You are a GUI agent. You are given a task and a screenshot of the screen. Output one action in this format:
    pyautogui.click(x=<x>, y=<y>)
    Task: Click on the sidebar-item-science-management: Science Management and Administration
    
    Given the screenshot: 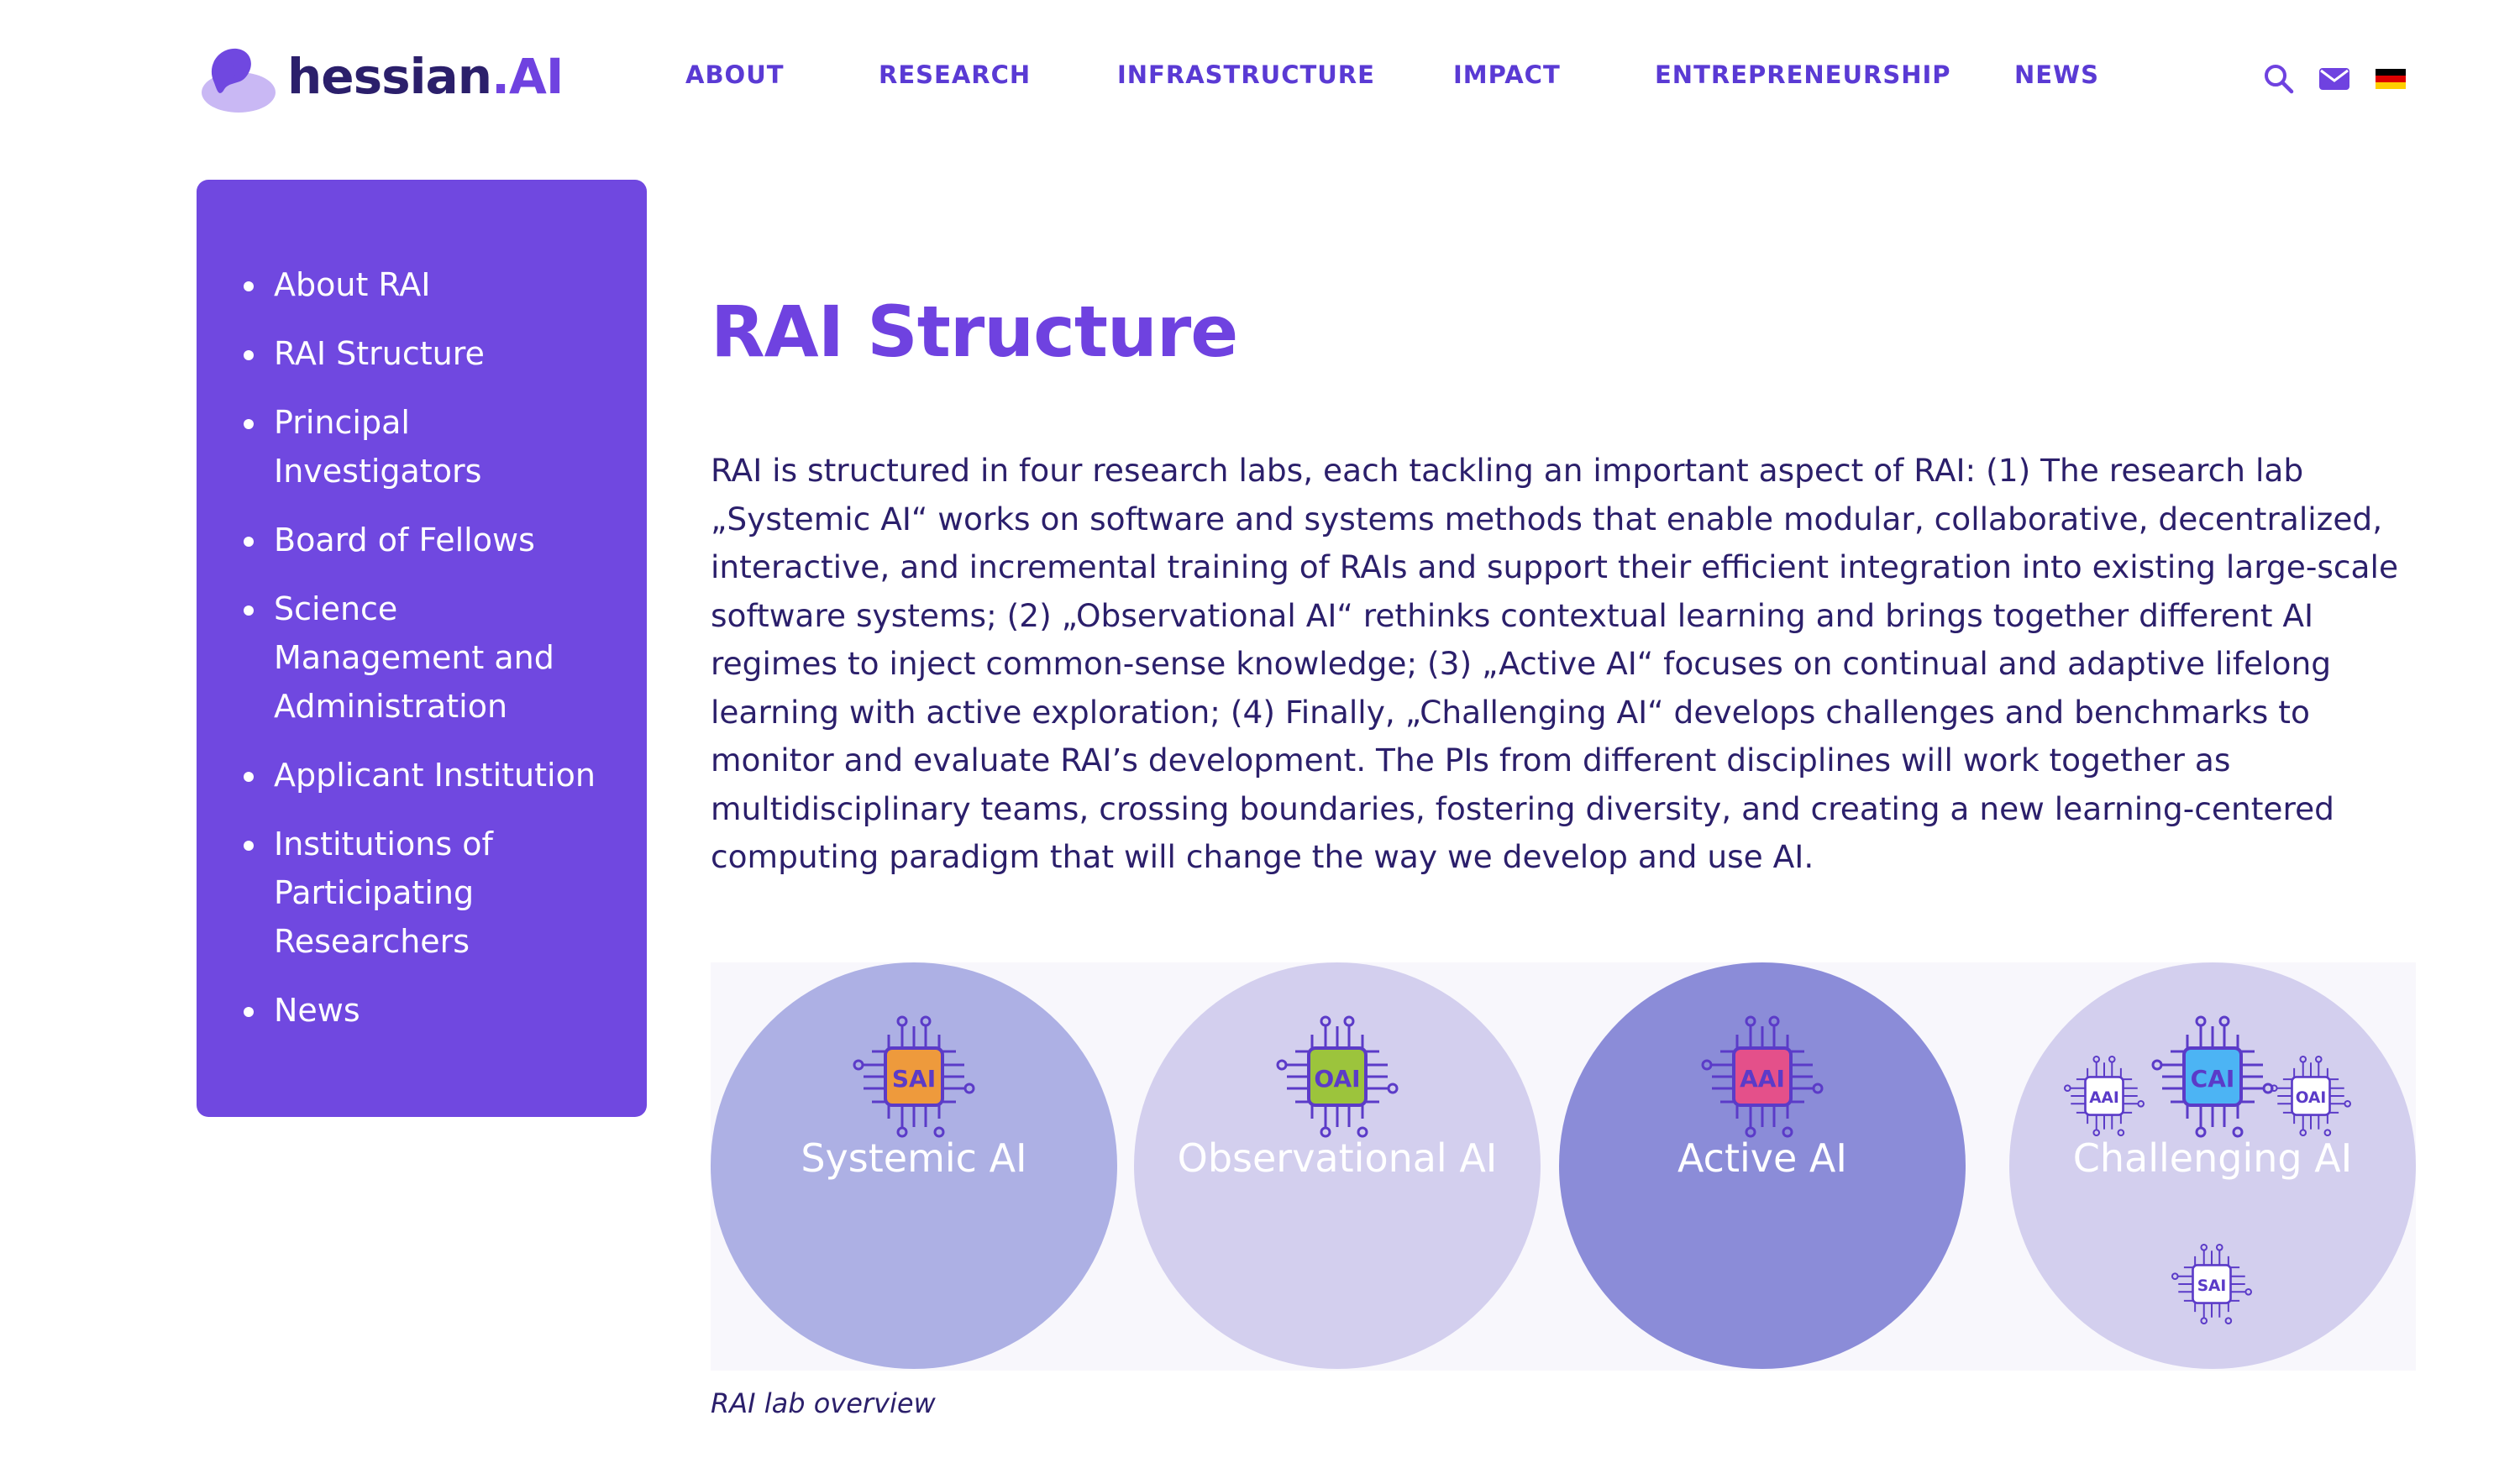 What is the action you would take?
    pyautogui.click(x=420, y=658)
    